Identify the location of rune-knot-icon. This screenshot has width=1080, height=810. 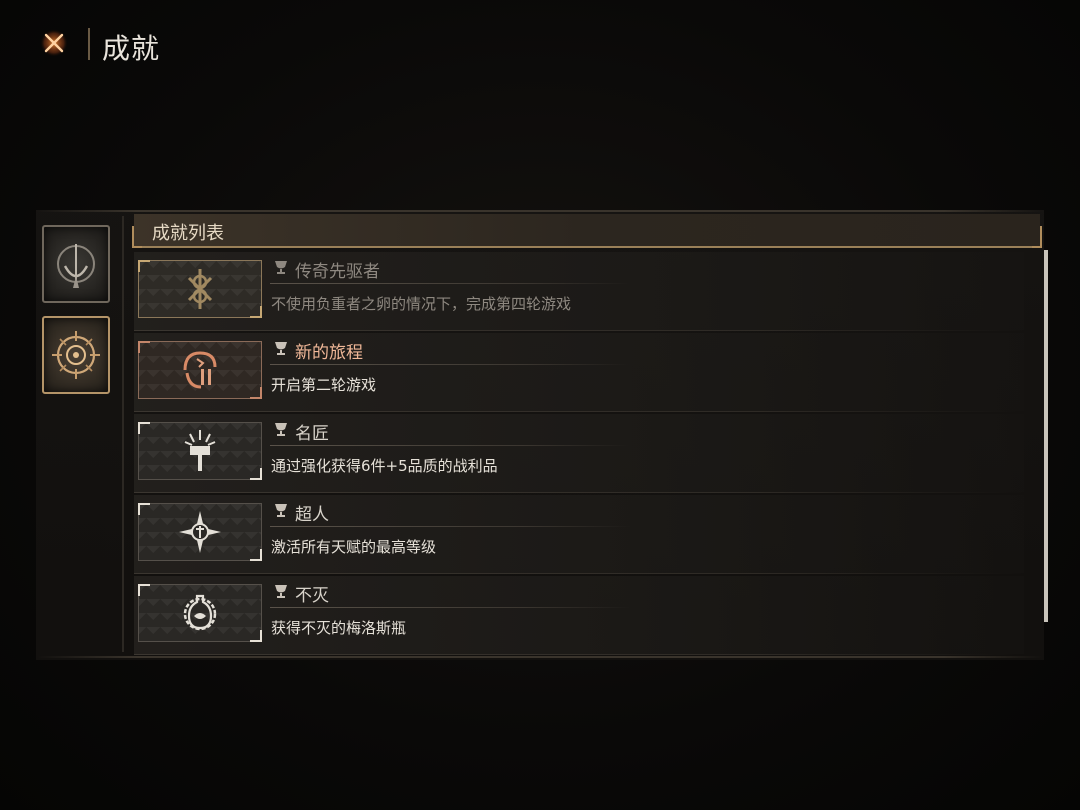
(200, 289).